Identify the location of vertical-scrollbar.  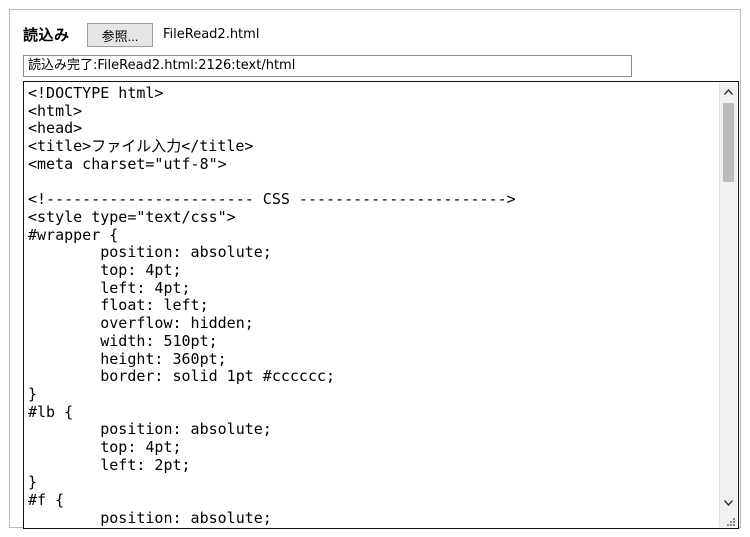
(728, 305).